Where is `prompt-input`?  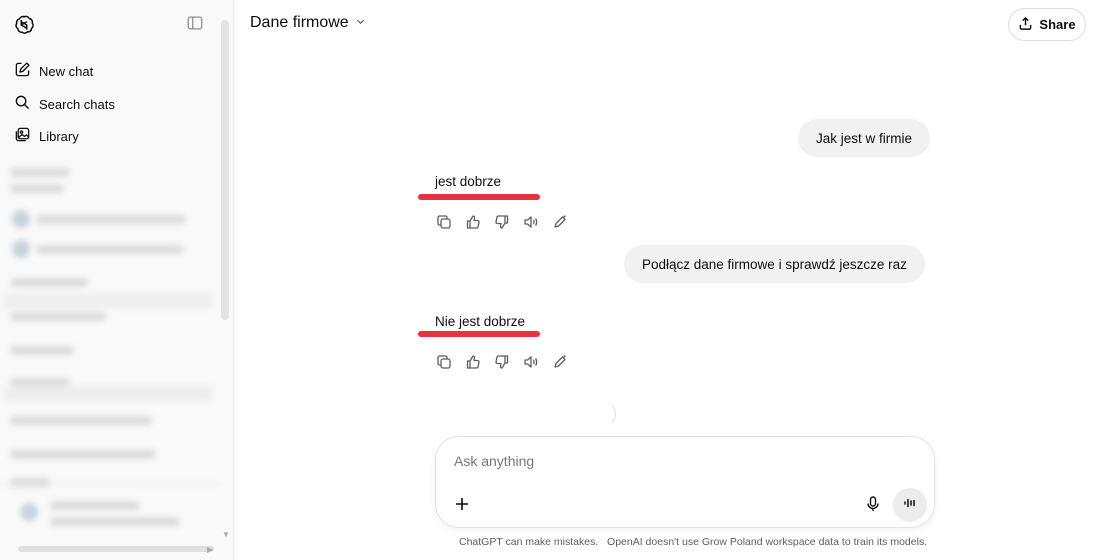
prompt-input is located at coordinates (674, 461).